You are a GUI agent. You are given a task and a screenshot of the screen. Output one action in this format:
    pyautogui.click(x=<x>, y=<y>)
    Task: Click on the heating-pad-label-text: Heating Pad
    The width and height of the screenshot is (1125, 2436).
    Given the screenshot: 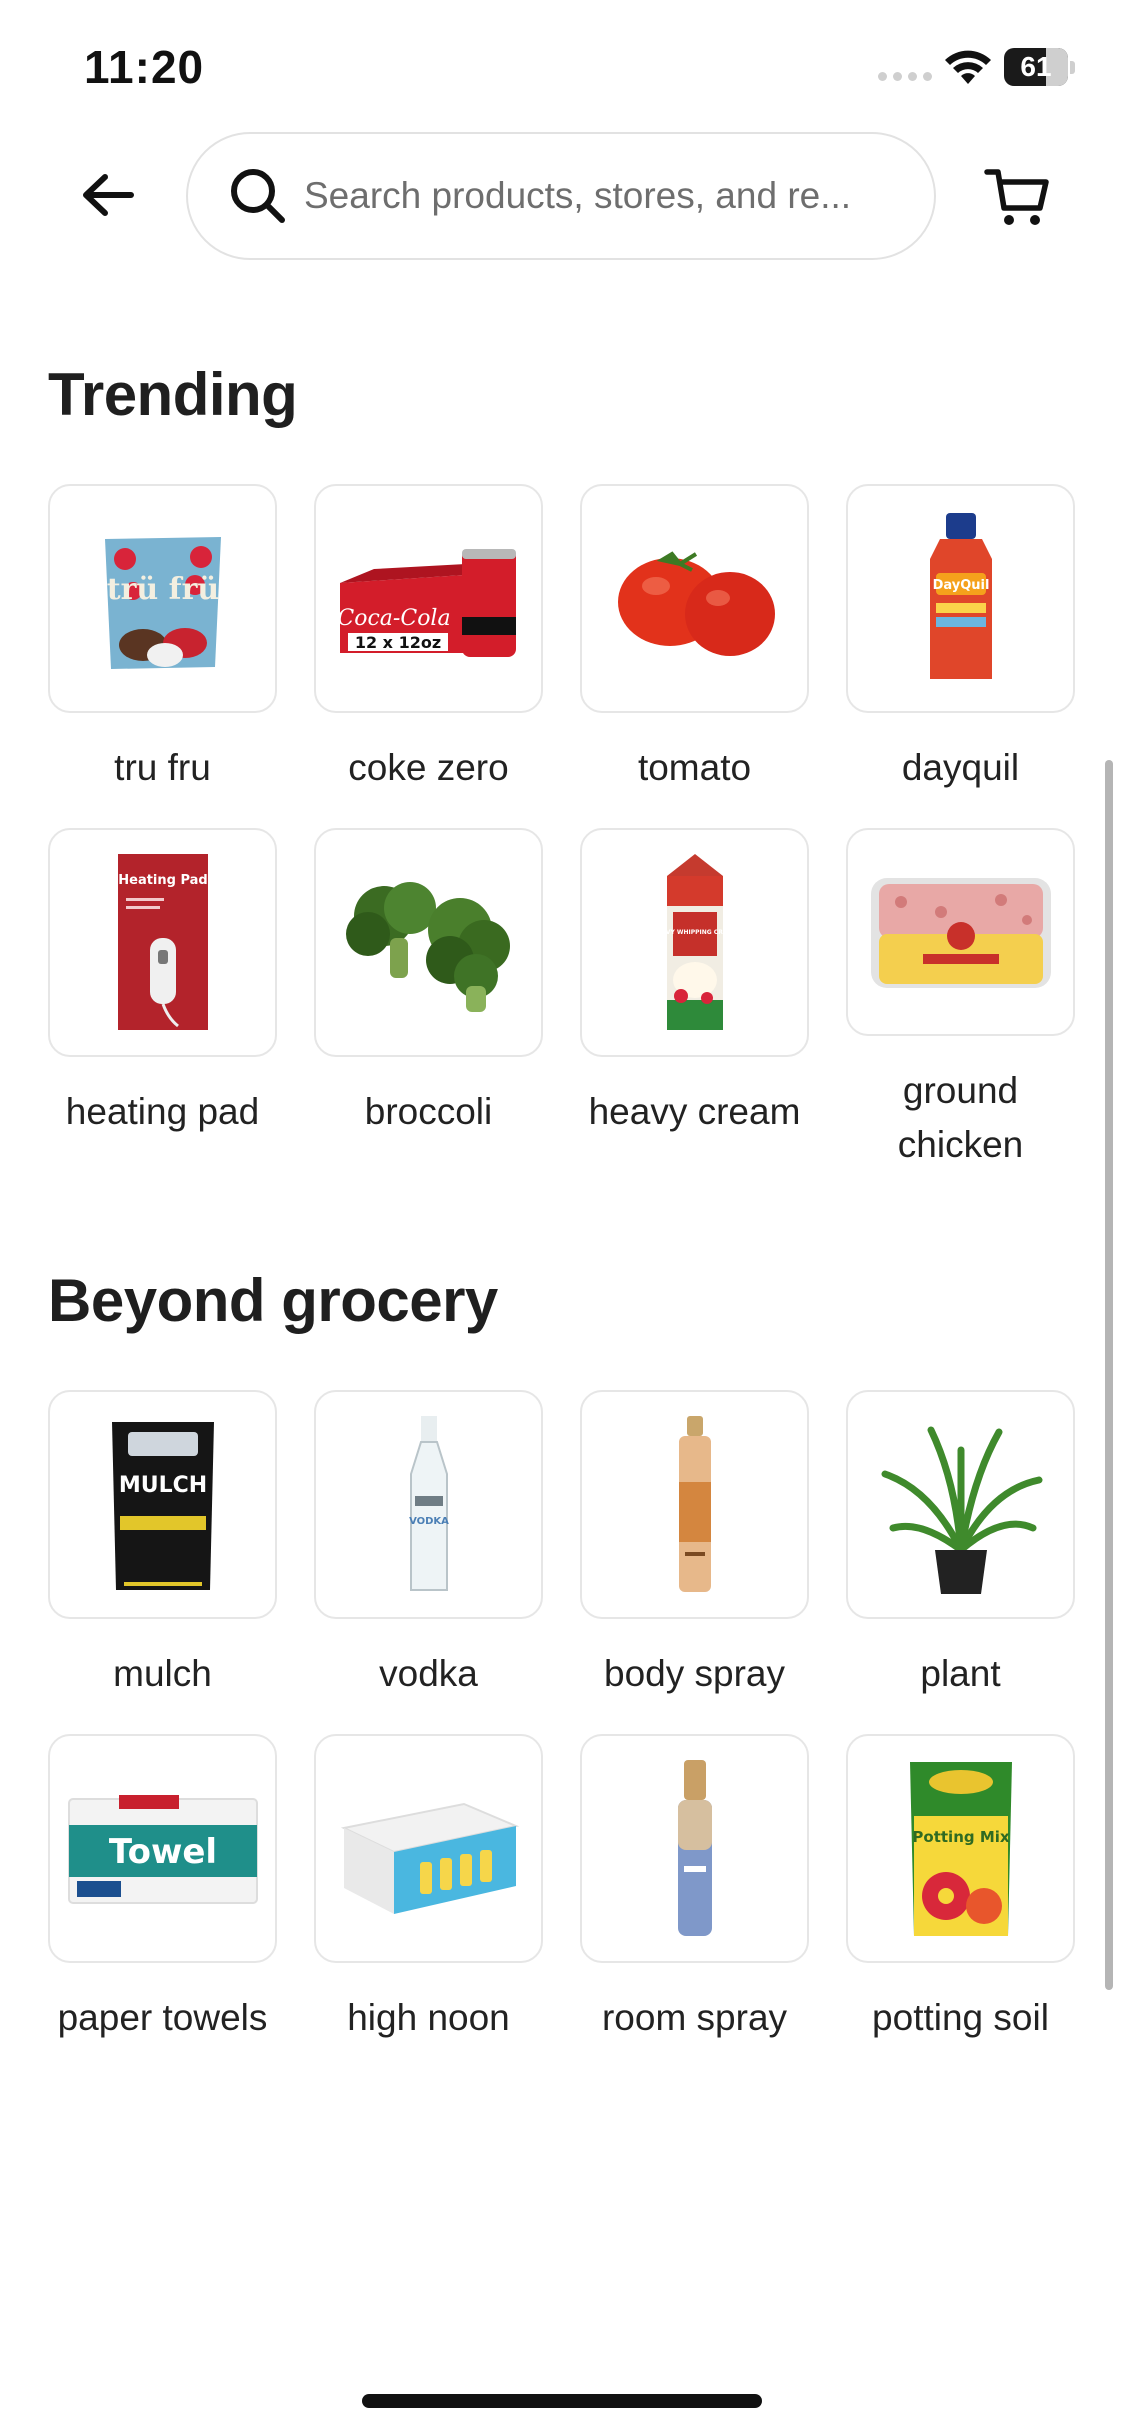 What is the action you would take?
    pyautogui.click(x=162, y=880)
    